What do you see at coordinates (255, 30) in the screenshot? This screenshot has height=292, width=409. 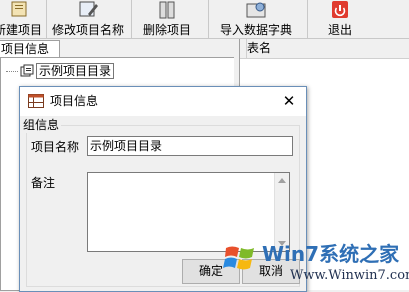 I see `import-dictionary-label: 导入数据字典` at bounding box center [255, 30].